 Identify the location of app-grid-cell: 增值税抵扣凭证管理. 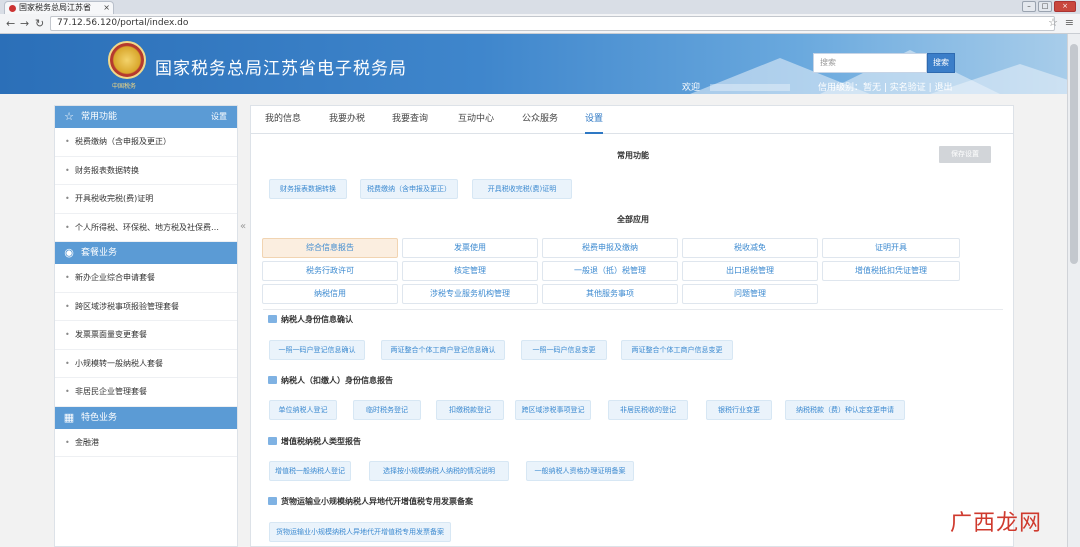
(891, 271).